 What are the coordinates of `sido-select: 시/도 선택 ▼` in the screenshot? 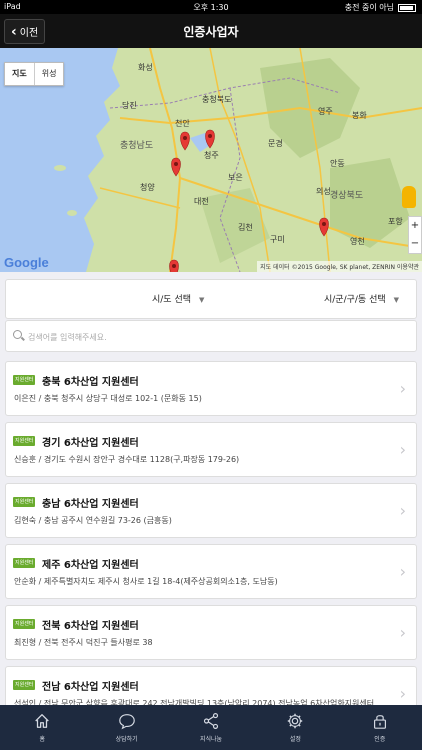 It's located at (178, 298).